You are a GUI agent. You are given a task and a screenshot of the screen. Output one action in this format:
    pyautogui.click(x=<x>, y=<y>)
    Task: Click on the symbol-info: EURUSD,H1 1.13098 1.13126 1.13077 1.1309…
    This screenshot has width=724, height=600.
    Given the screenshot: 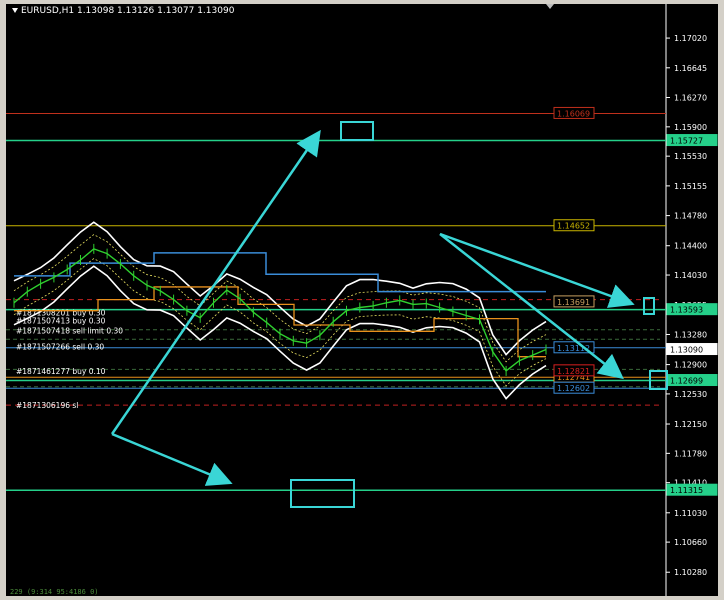 What is the action you would take?
    pyautogui.click(x=128, y=11)
    